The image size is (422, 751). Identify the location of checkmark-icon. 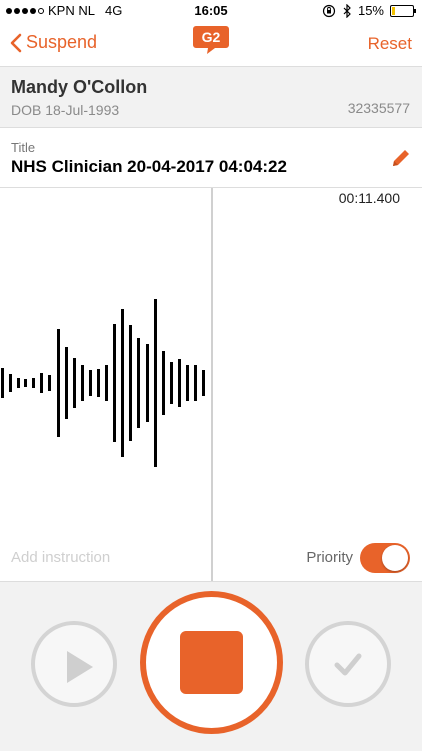
(348, 664).